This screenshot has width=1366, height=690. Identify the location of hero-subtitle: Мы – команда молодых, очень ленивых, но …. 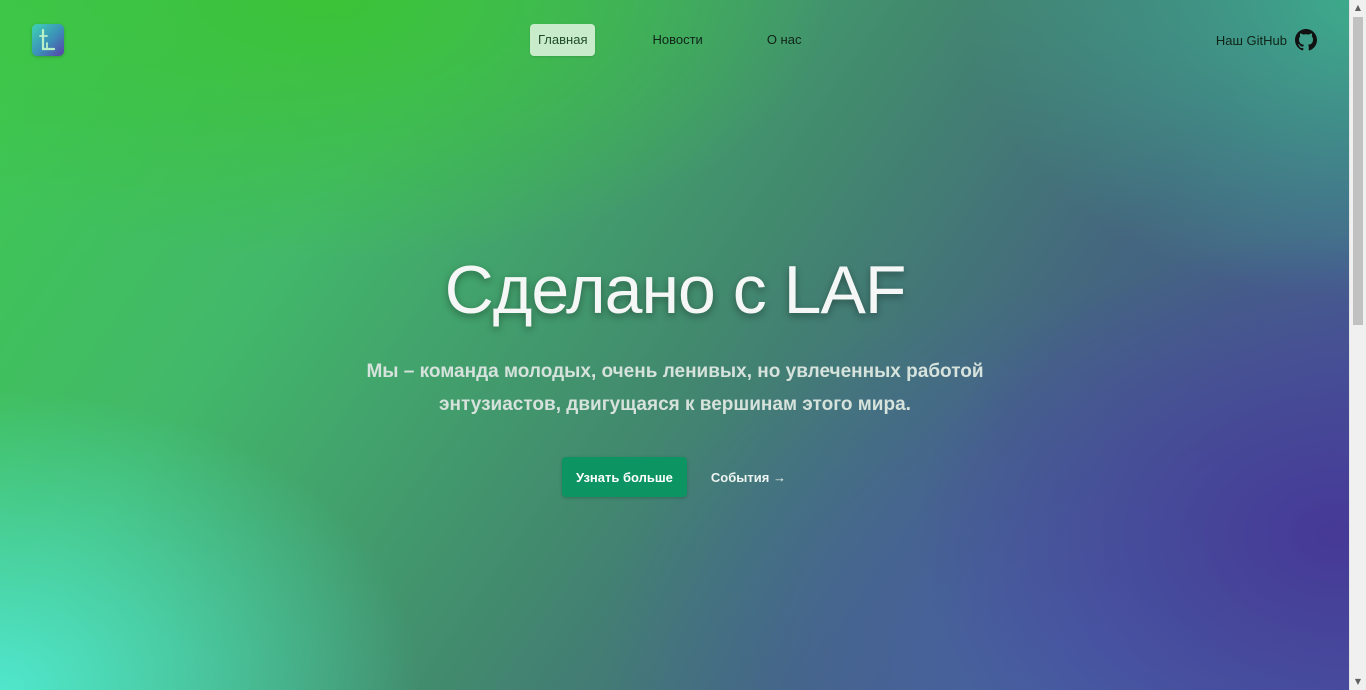
(675, 388).